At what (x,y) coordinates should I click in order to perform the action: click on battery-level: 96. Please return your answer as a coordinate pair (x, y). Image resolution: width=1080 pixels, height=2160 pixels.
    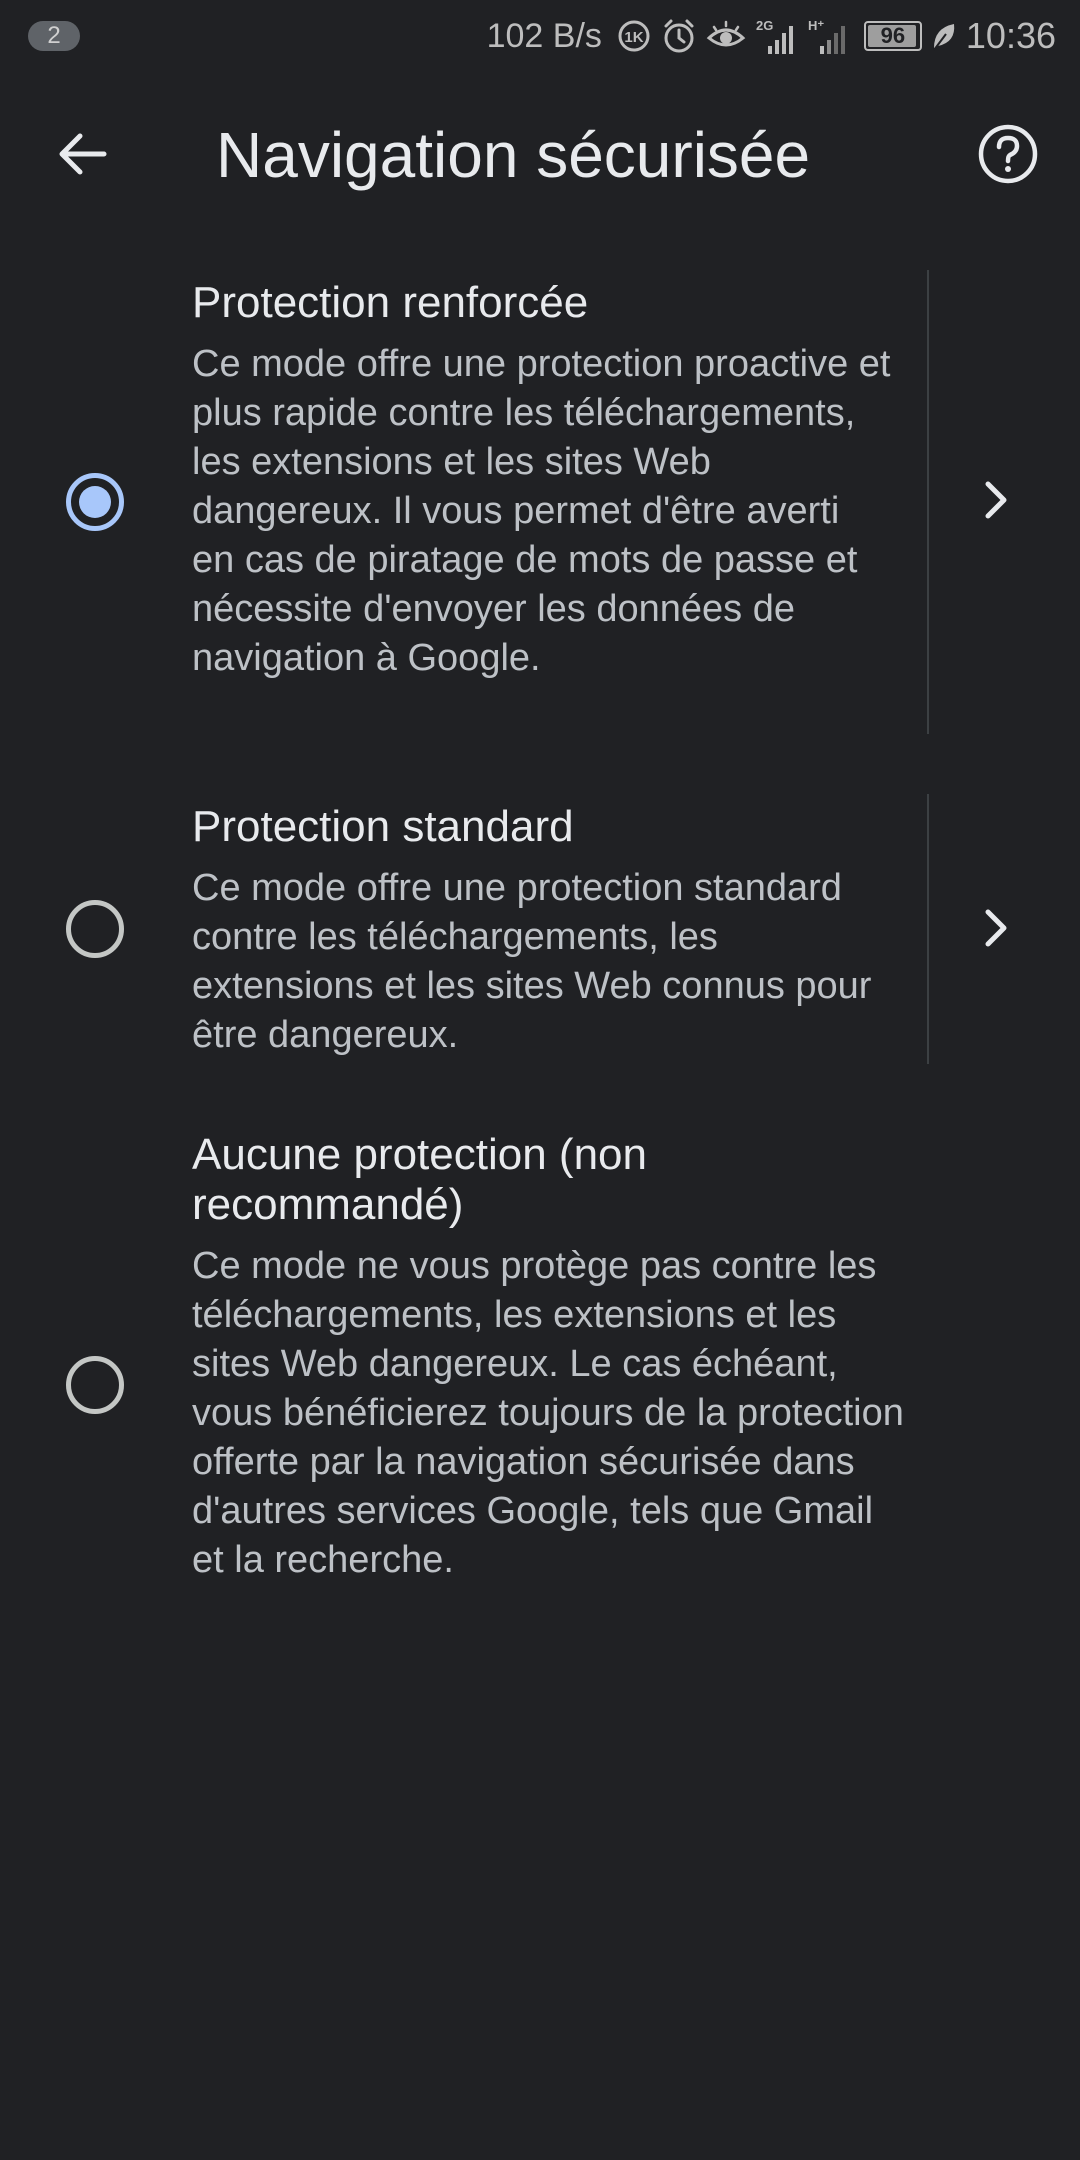
    Looking at the image, I should click on (893, 35).